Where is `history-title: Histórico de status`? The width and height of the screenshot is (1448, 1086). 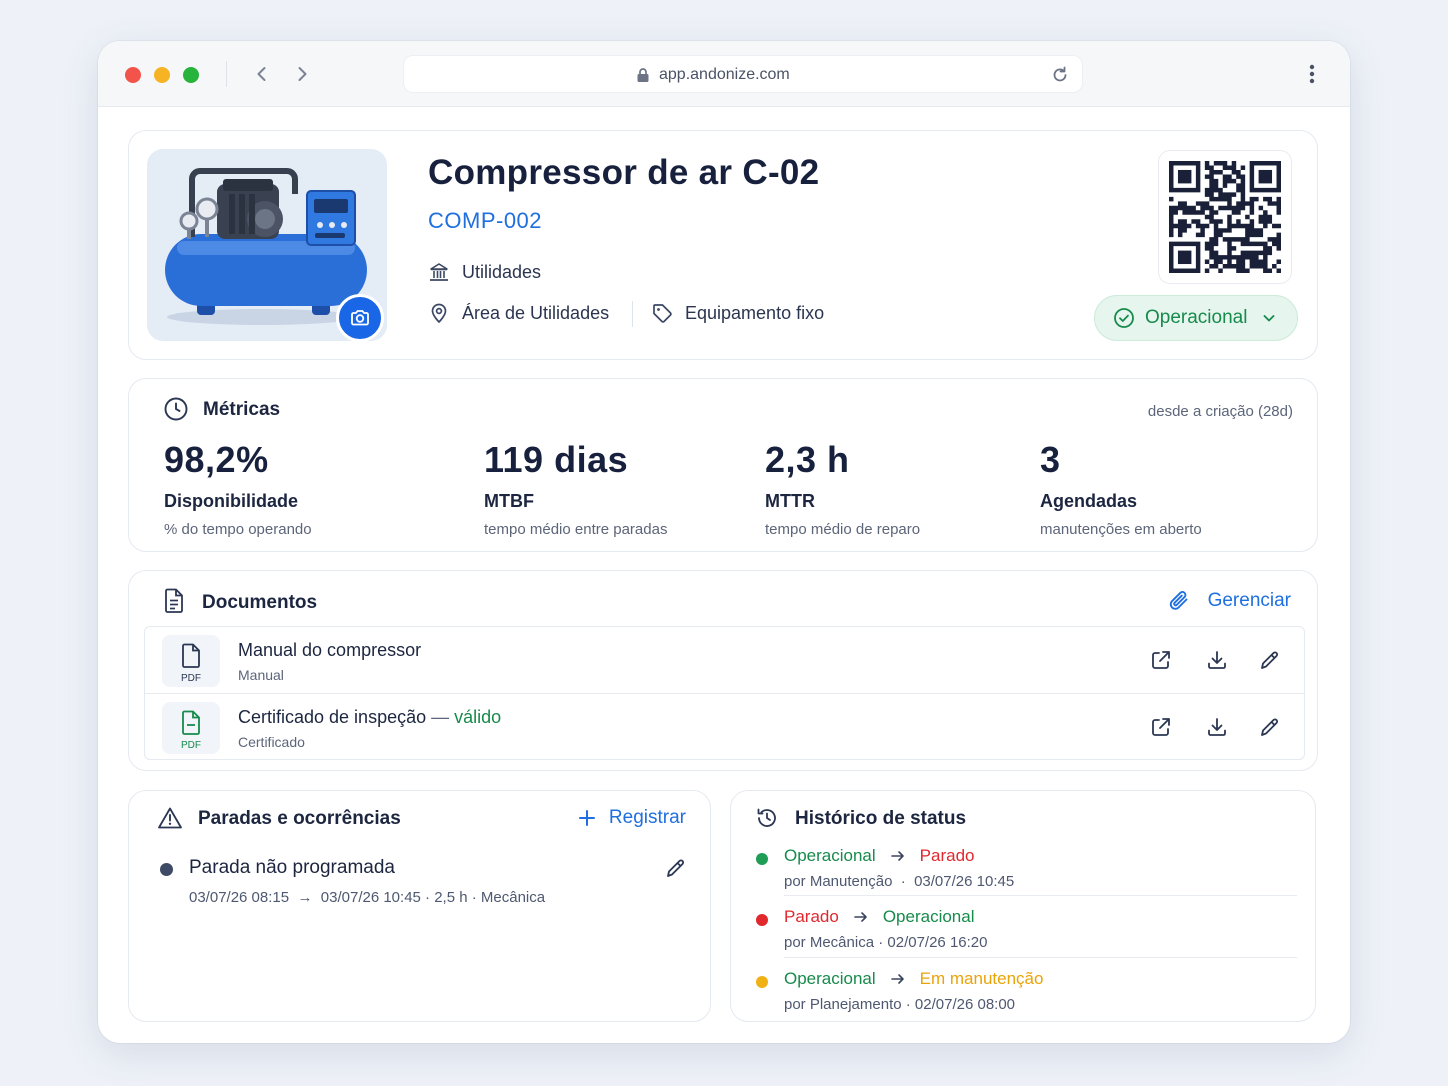
history-title: Histórico de status is located at coordinates (881, 818).